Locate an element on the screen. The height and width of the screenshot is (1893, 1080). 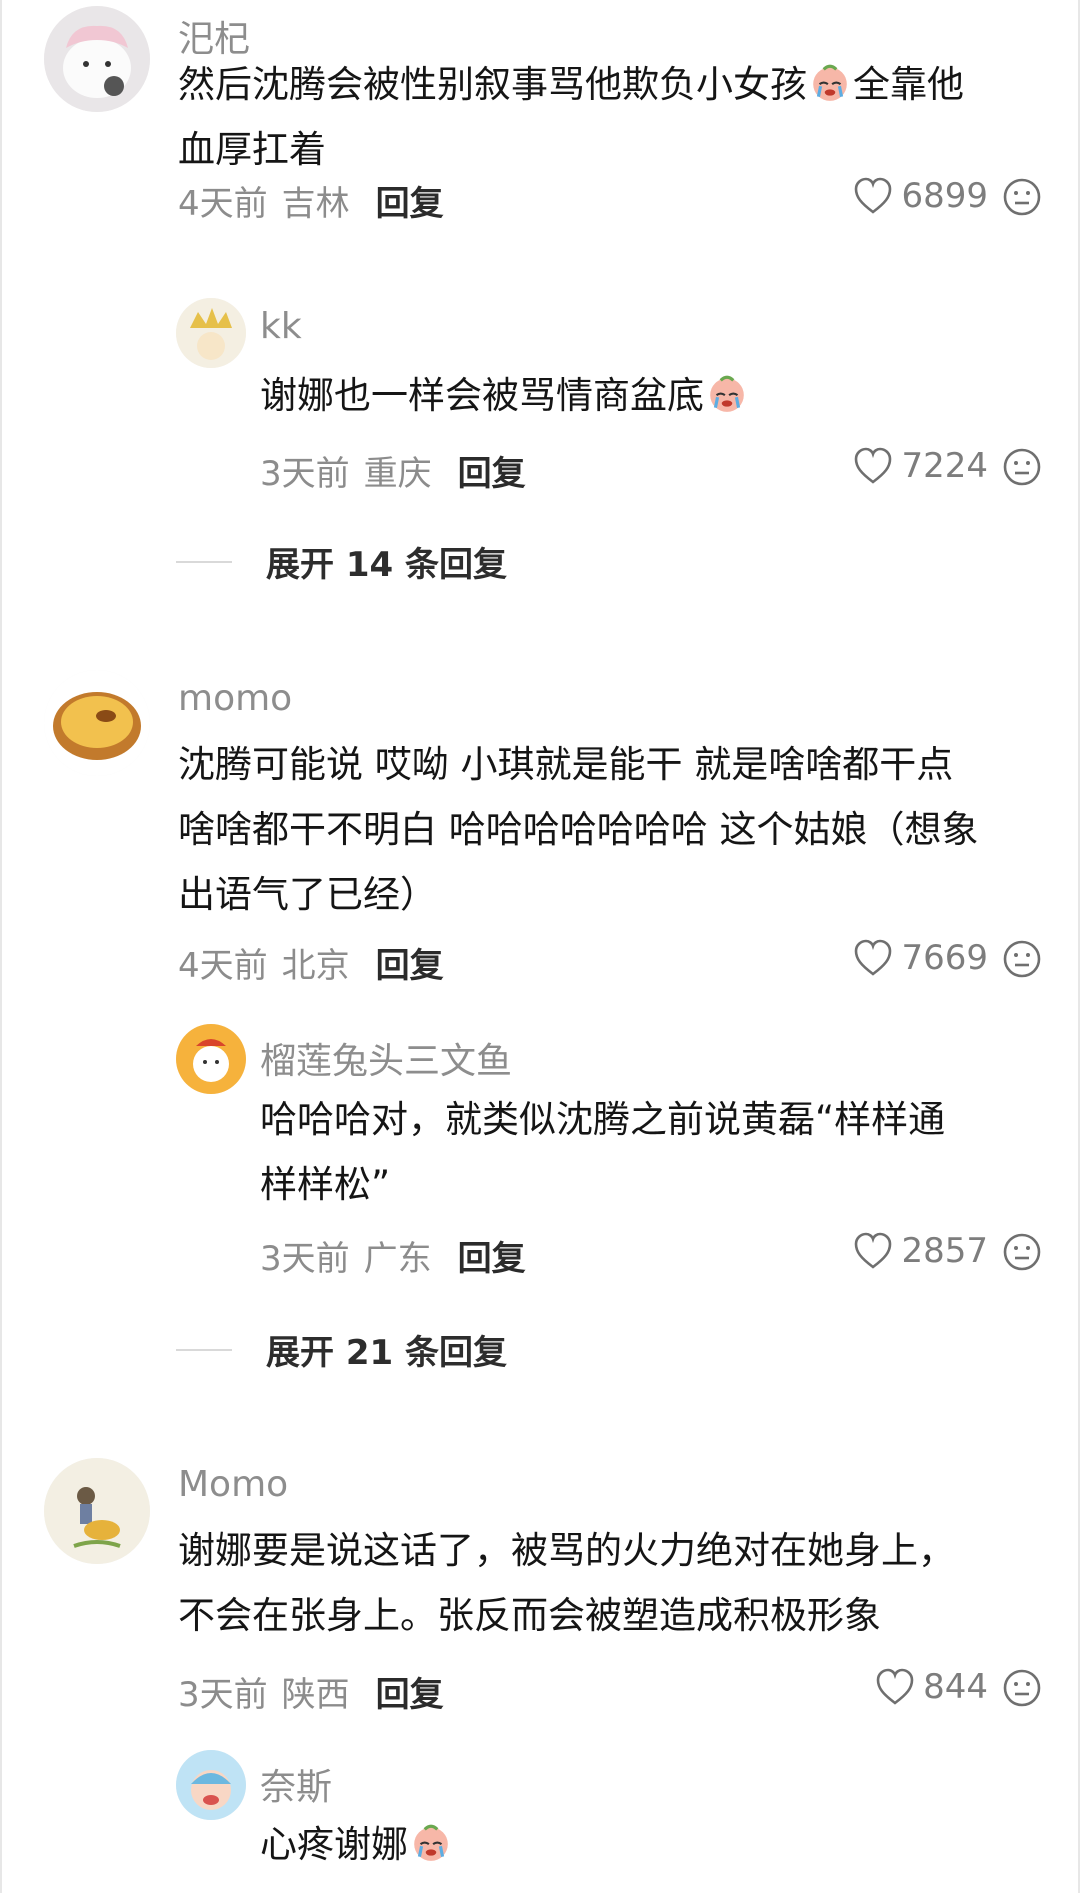
comment-time: 3天前 is located at coordinates (223, 1695).